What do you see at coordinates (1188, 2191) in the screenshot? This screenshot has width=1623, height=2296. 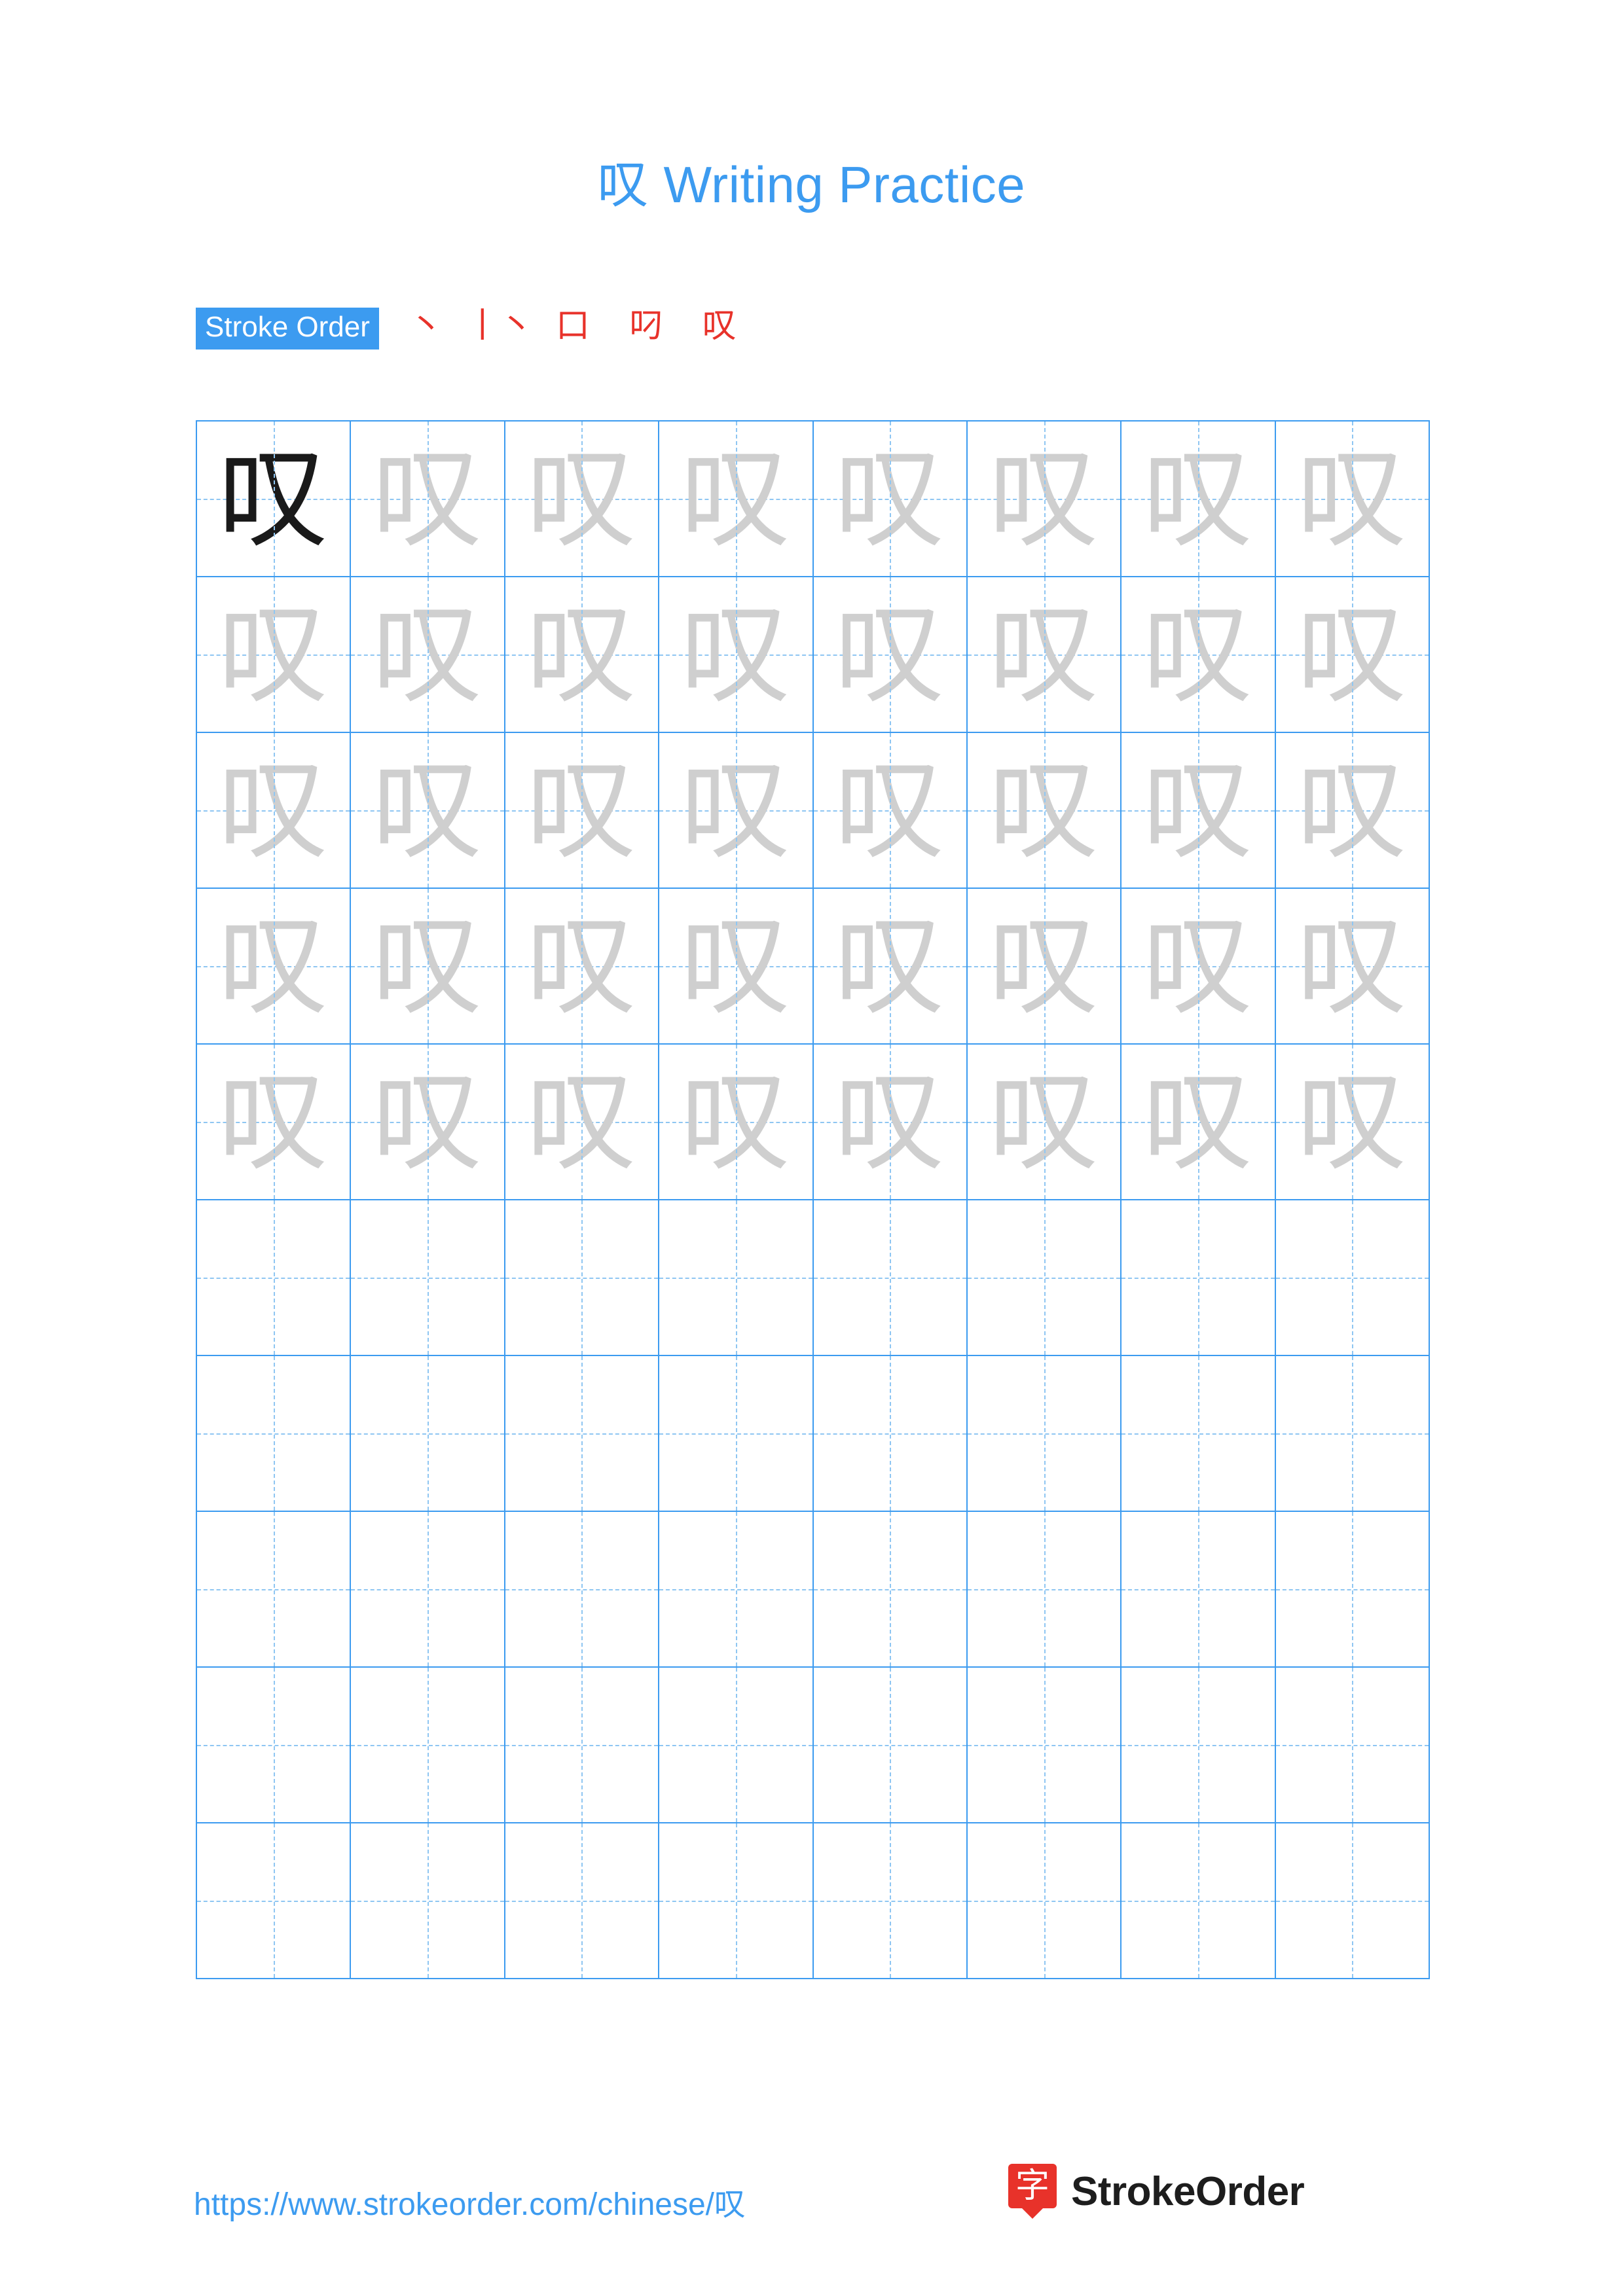 I see `brand-name: StrokeOrder` at bounding box center [1188, 2191].